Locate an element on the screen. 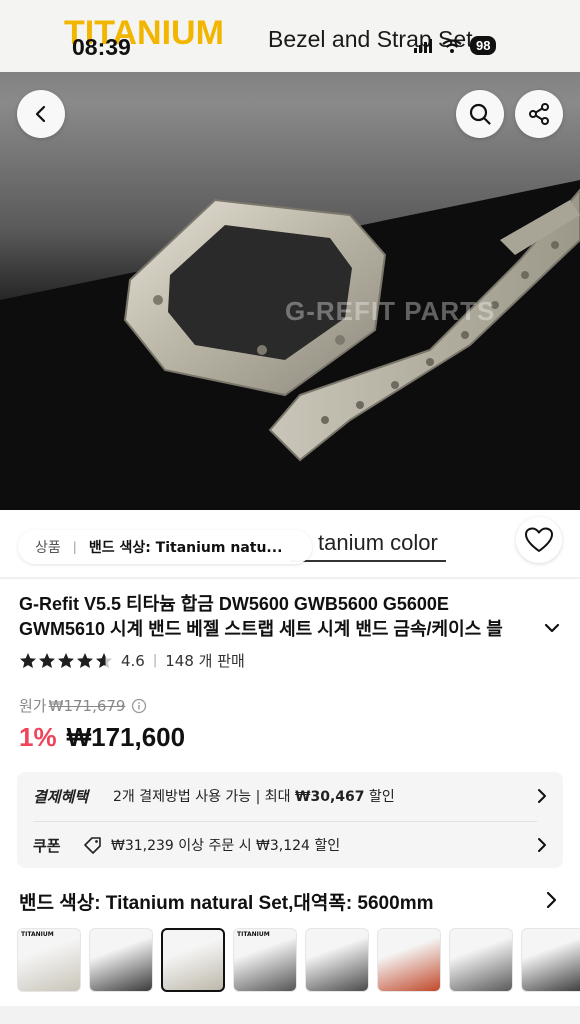 This screenshot has width=580, height=1024. benefits-divider is located at coordinates (285, 821).